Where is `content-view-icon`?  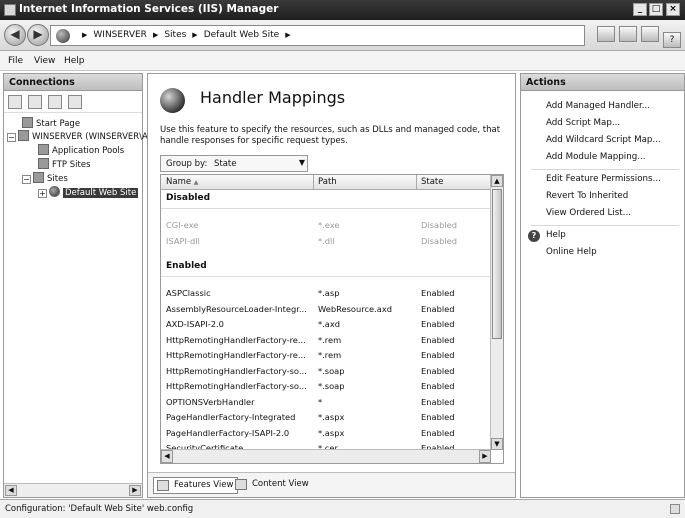
content-view-icon is located at coordinates (241, 484).